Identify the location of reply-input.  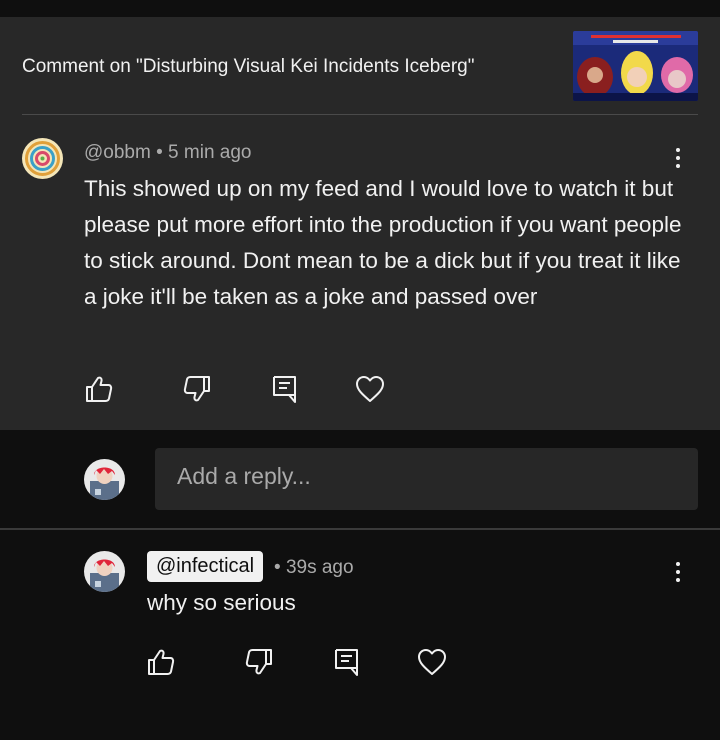
(427, 476).